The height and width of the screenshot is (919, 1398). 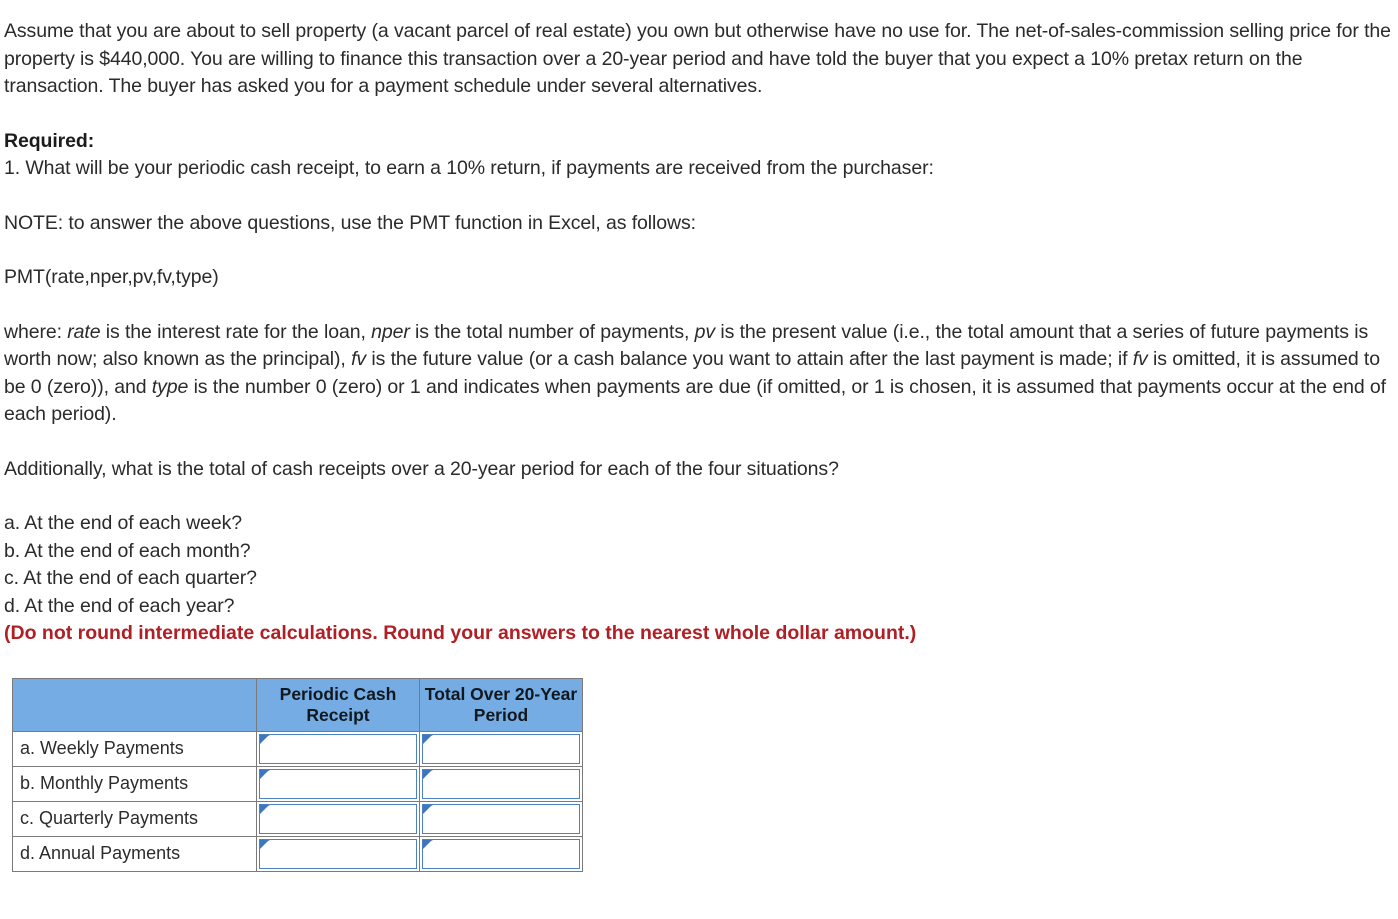 I want to click on table-row: c. Quarterly Payments, so click(x=297, y=818).